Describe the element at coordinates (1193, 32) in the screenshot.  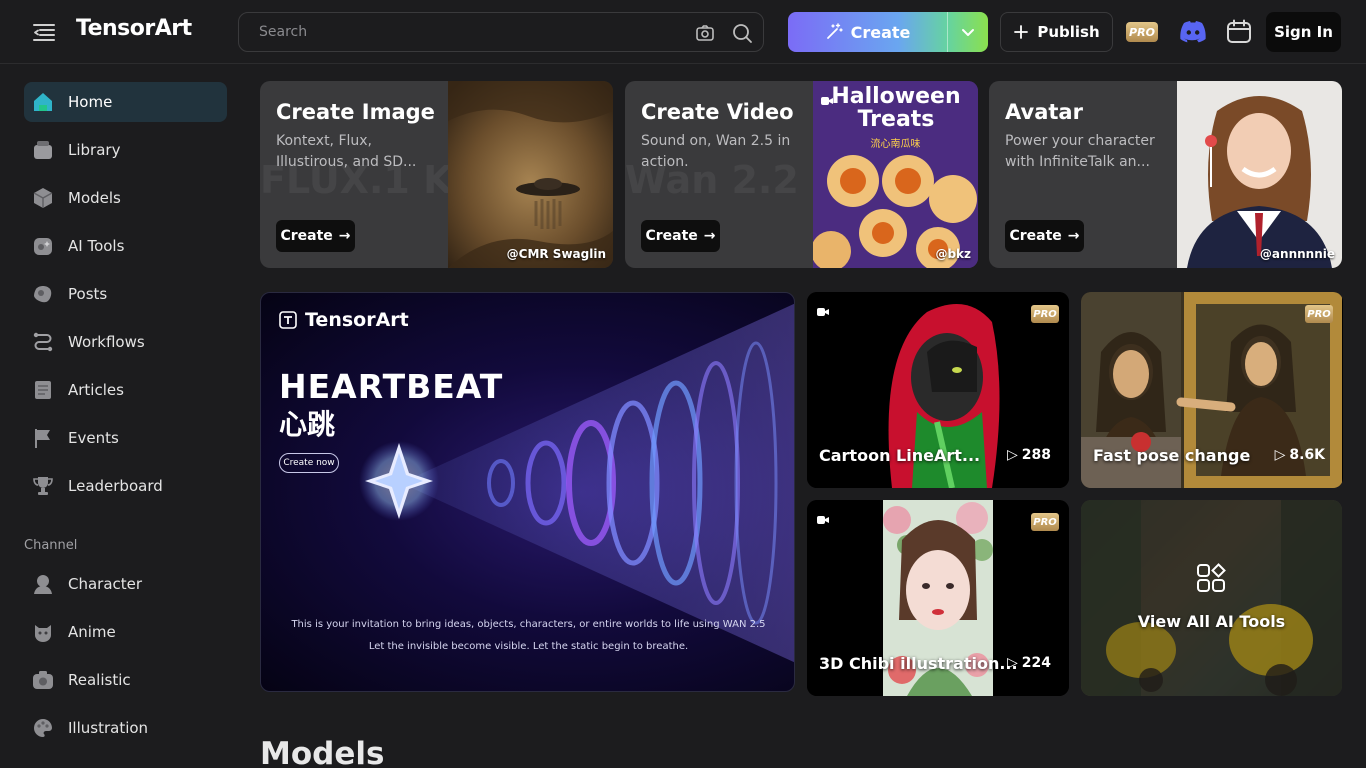
I see `discord-icon` at that location.